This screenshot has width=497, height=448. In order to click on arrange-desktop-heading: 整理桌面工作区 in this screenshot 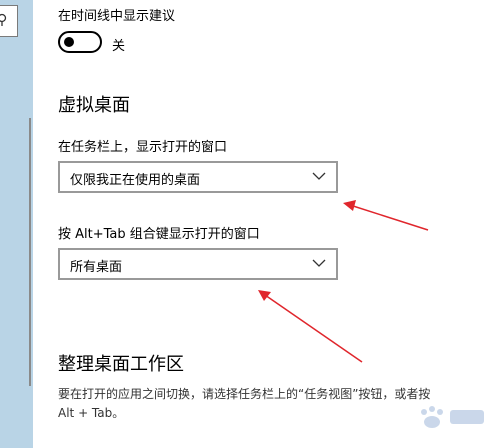, I will do `click(121, 364)`.